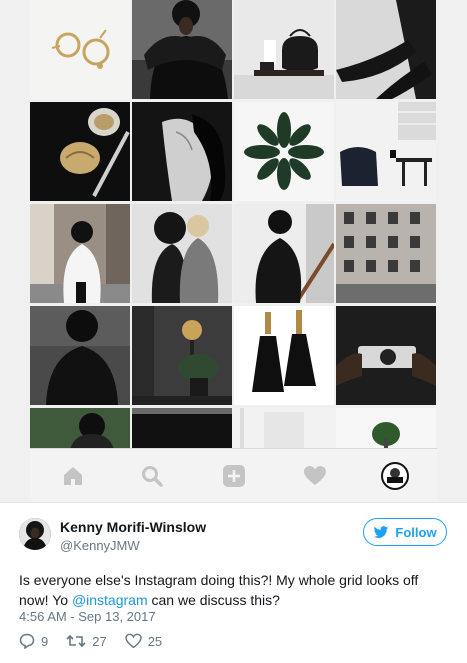 This screenshot has height=663, width=467. Describe the element at coordinates (152, 476) in the screenshot. I see `search-icon` at that location.